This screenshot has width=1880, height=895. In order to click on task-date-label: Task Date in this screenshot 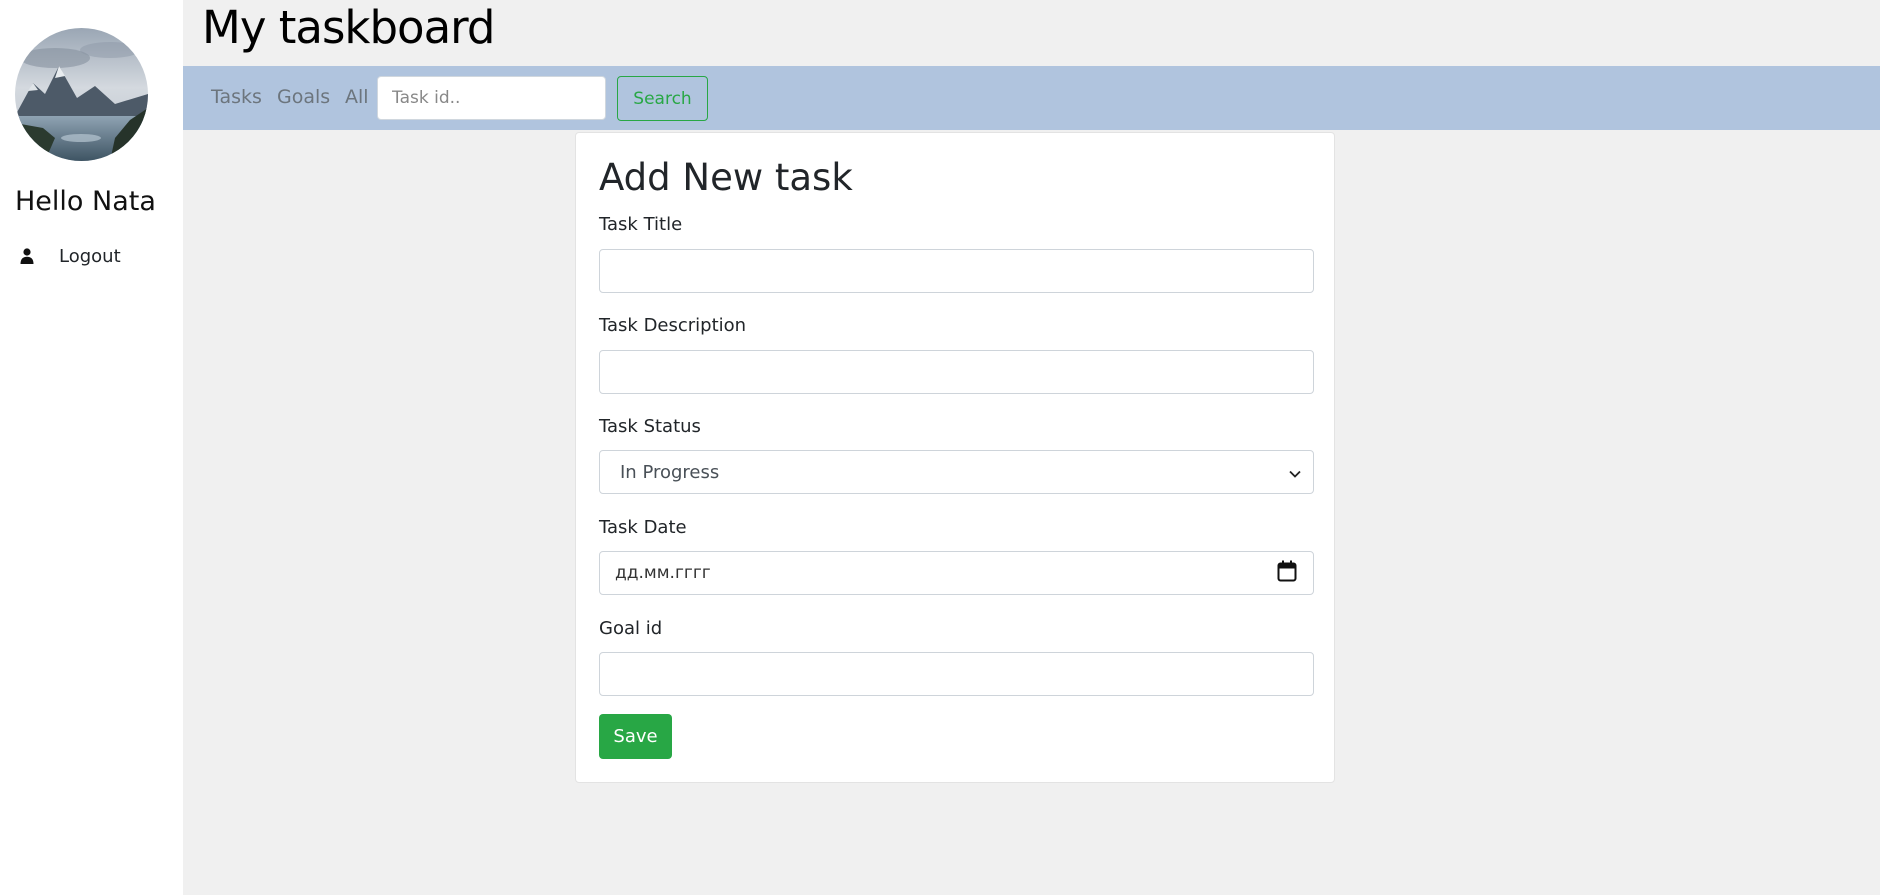, I will do `click(643, 527)`.